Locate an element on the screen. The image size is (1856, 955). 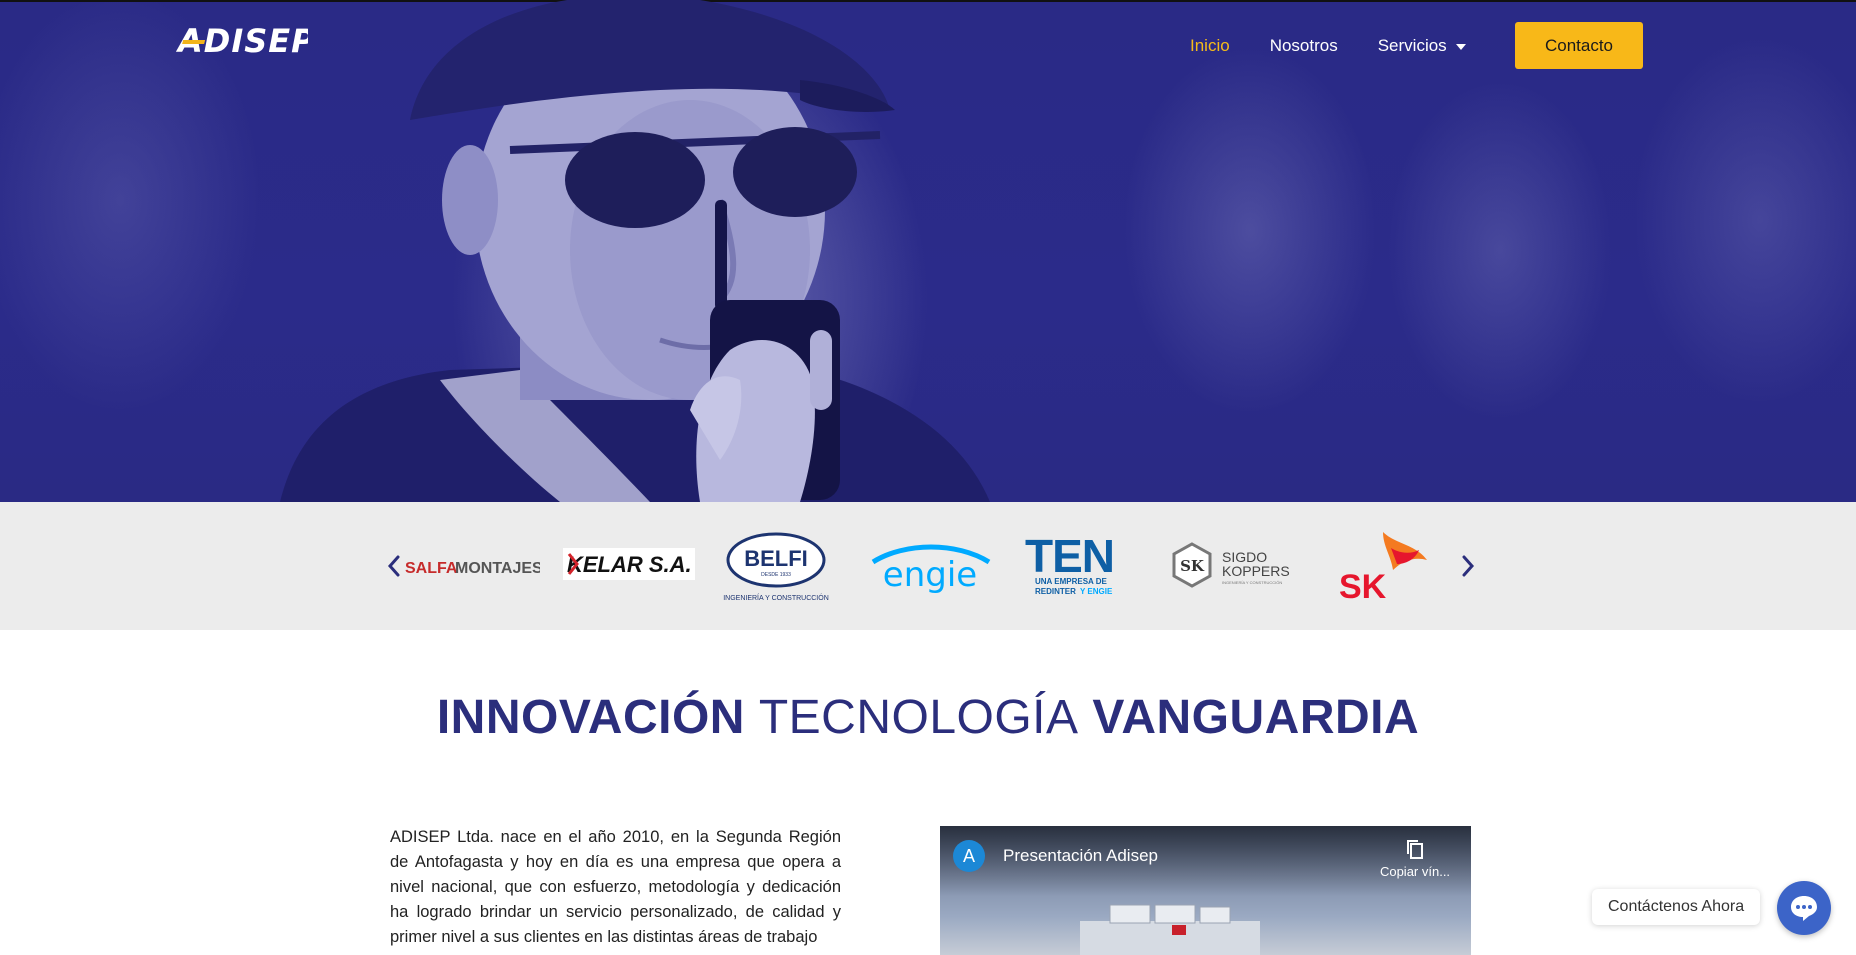
chevron-right-icon is located at coordinates (1468, 566).